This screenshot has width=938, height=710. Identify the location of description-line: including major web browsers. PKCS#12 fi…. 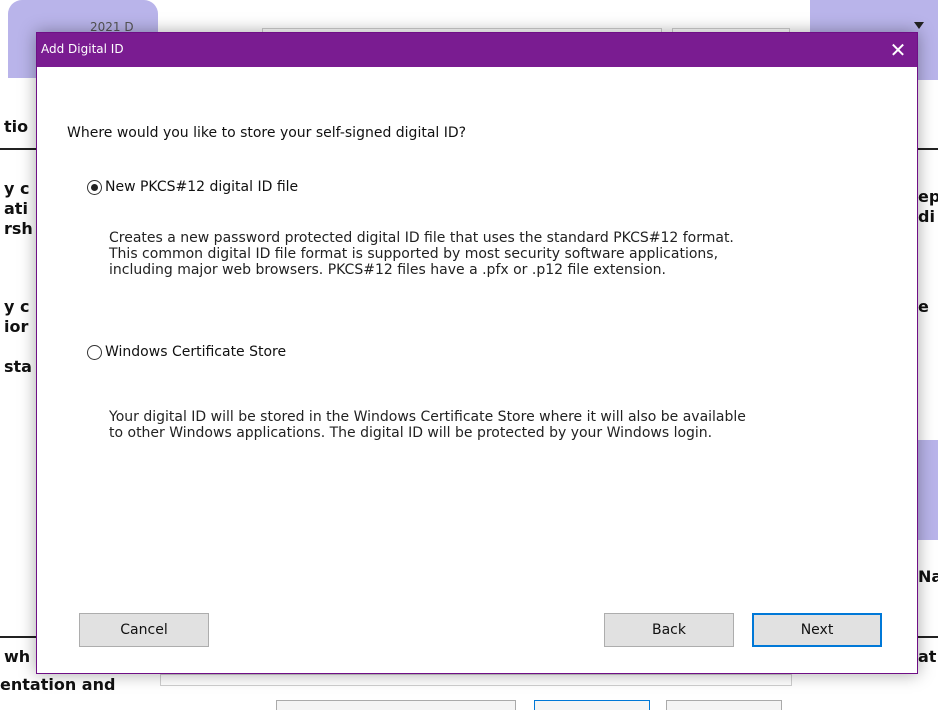
(387, 270).